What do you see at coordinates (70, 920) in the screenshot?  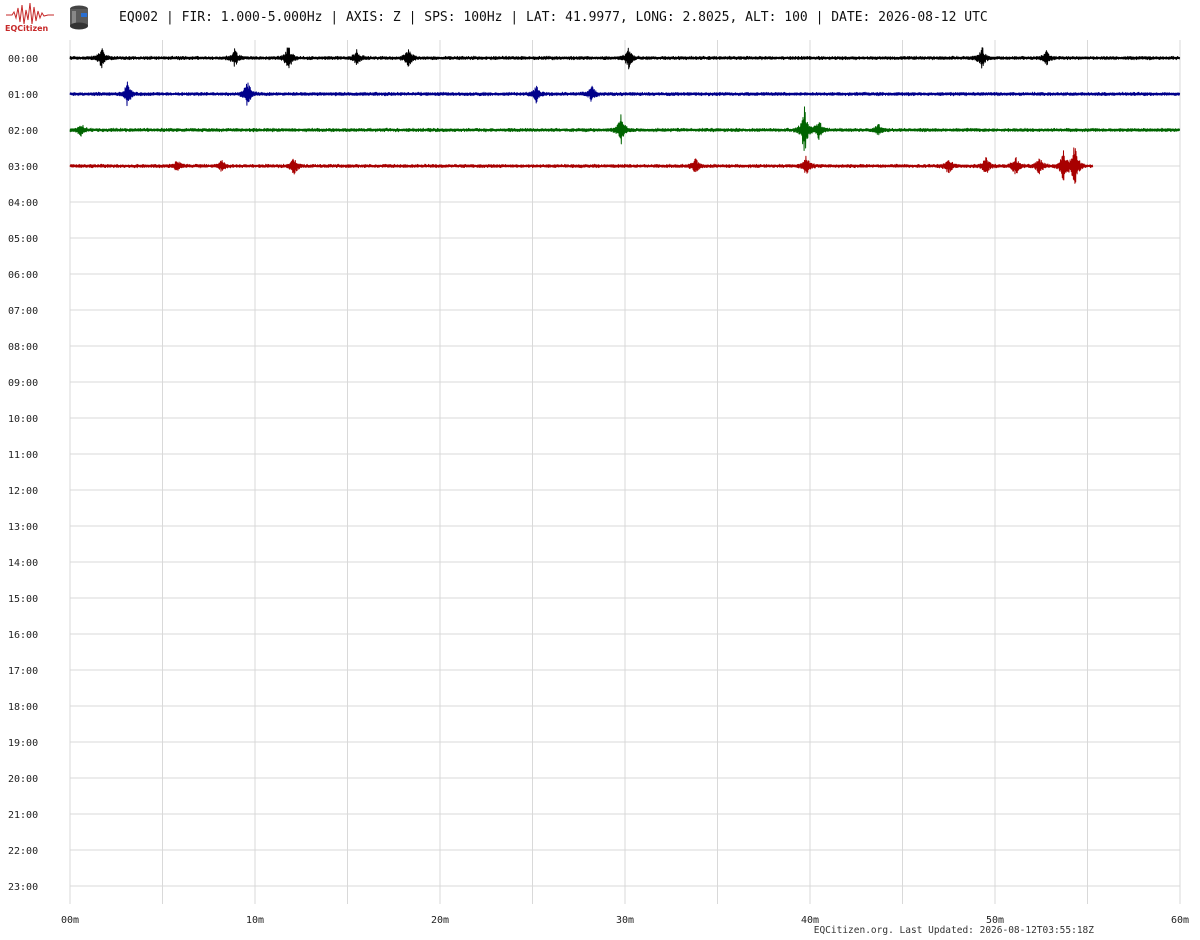 I see `x-tick-label: 00m` at bounding box center [70, 920].